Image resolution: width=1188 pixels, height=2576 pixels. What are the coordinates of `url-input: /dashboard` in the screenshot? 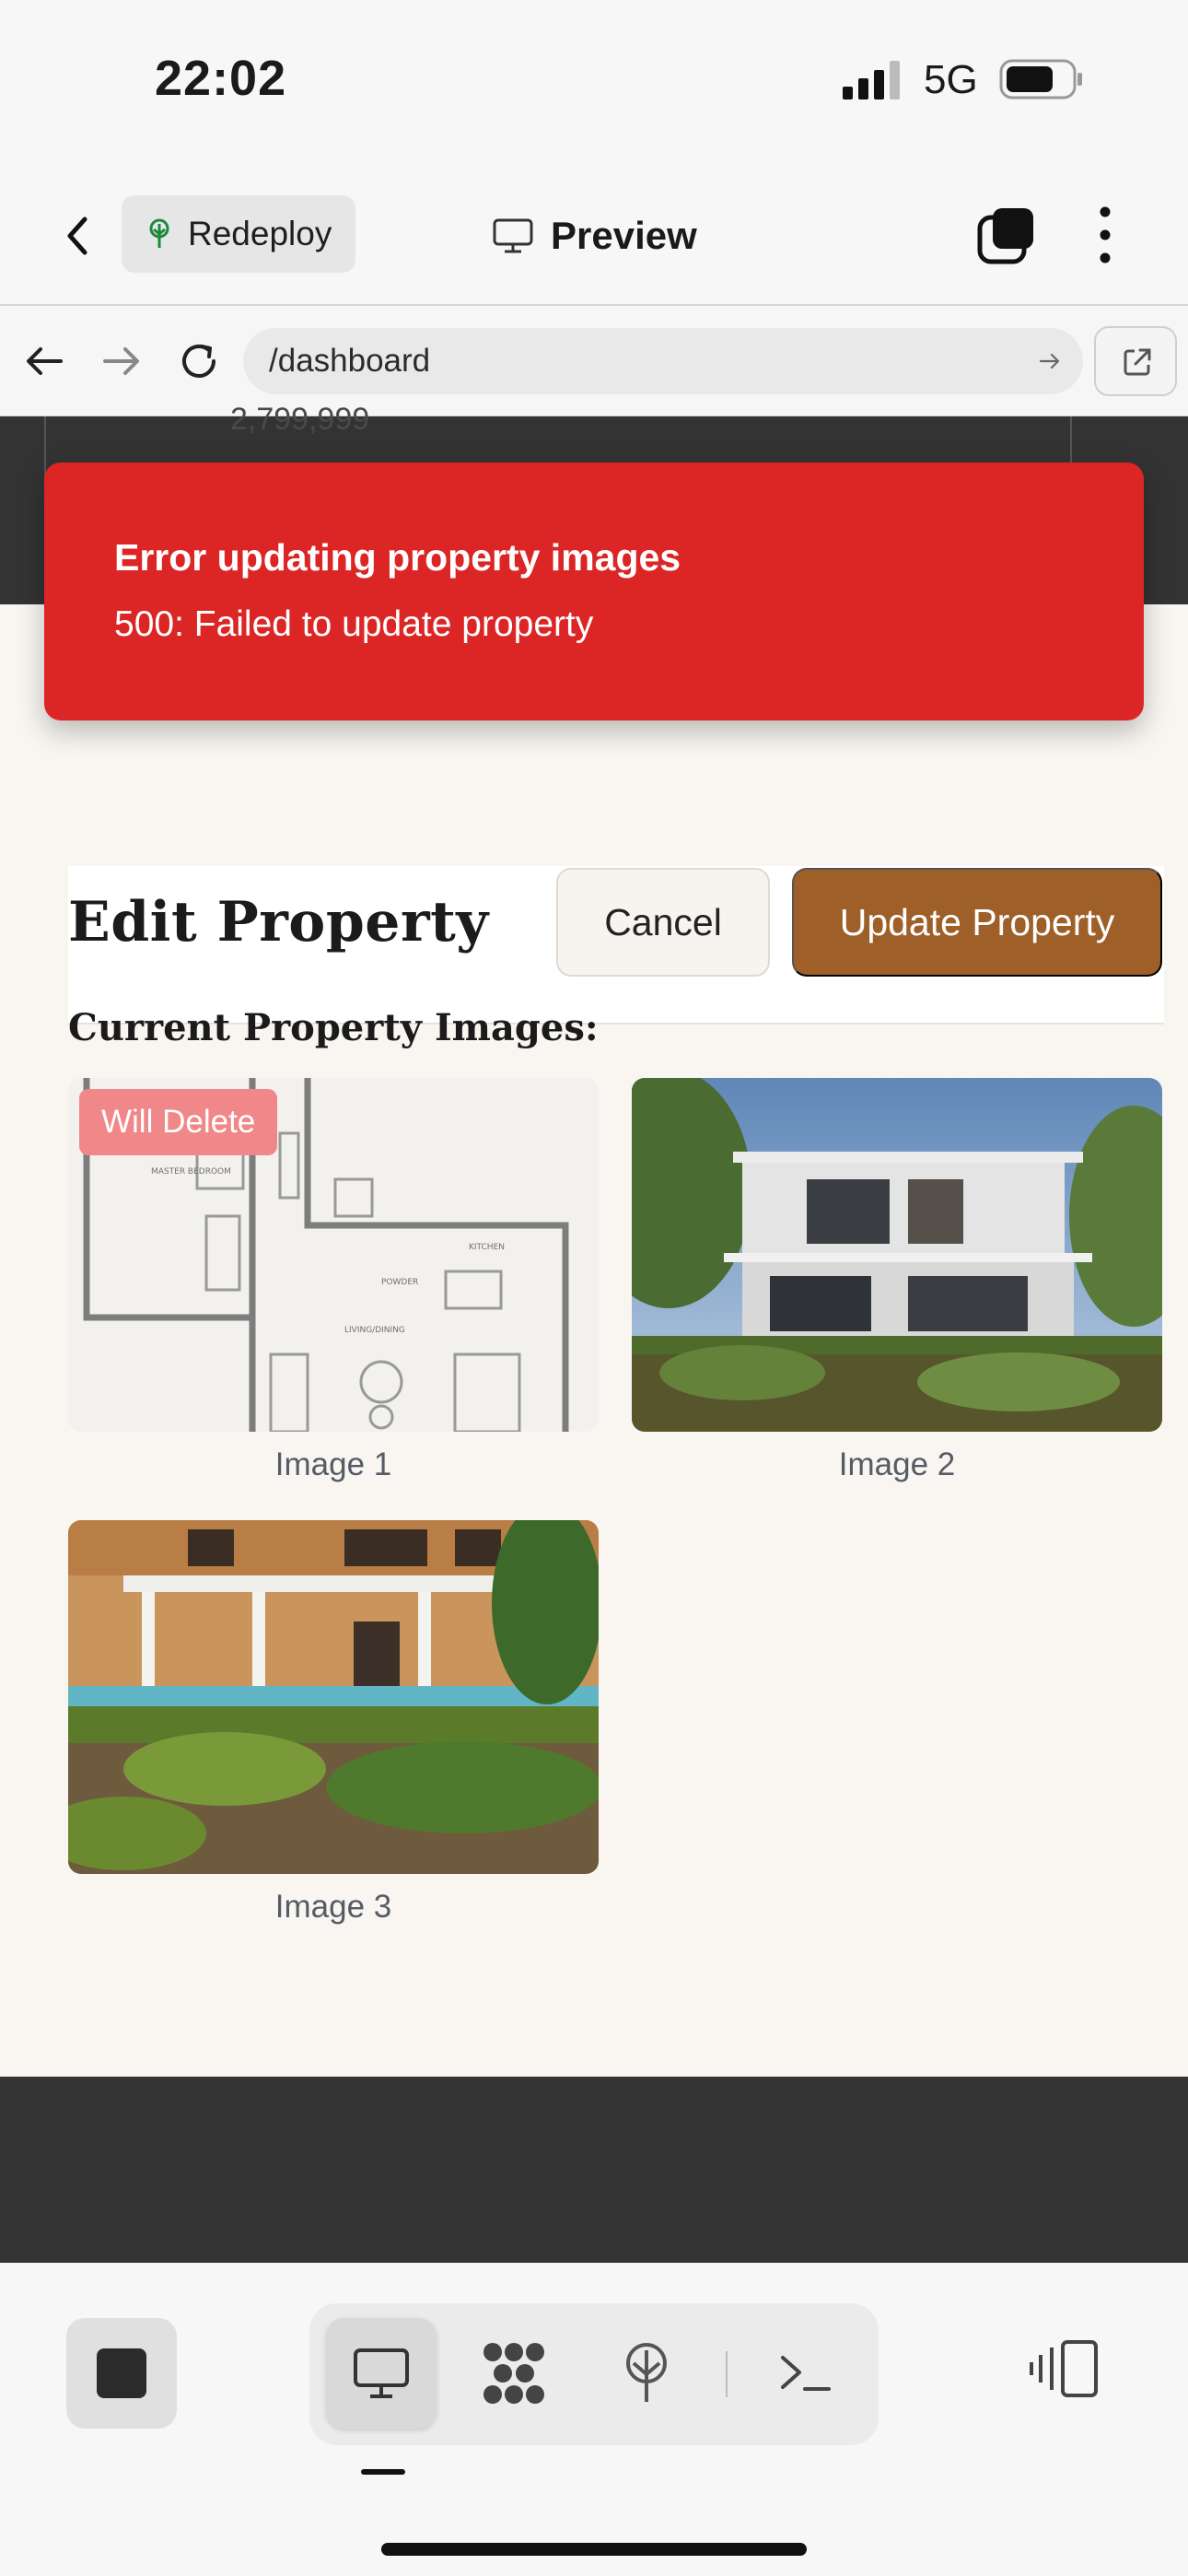 It's located at (663, 361).